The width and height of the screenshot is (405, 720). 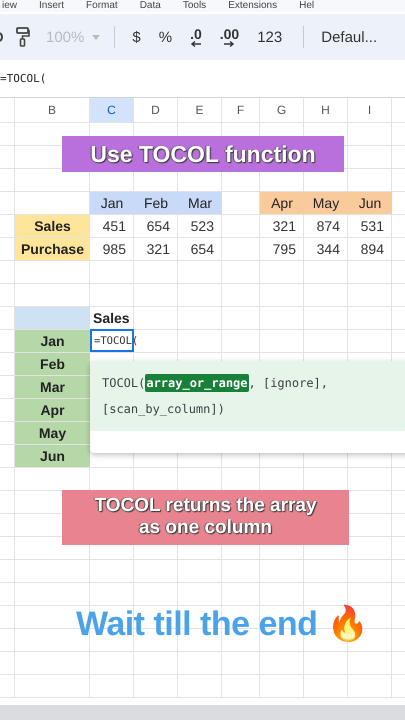 I want to click on menu-item: Format, so click(x=102, y=6).